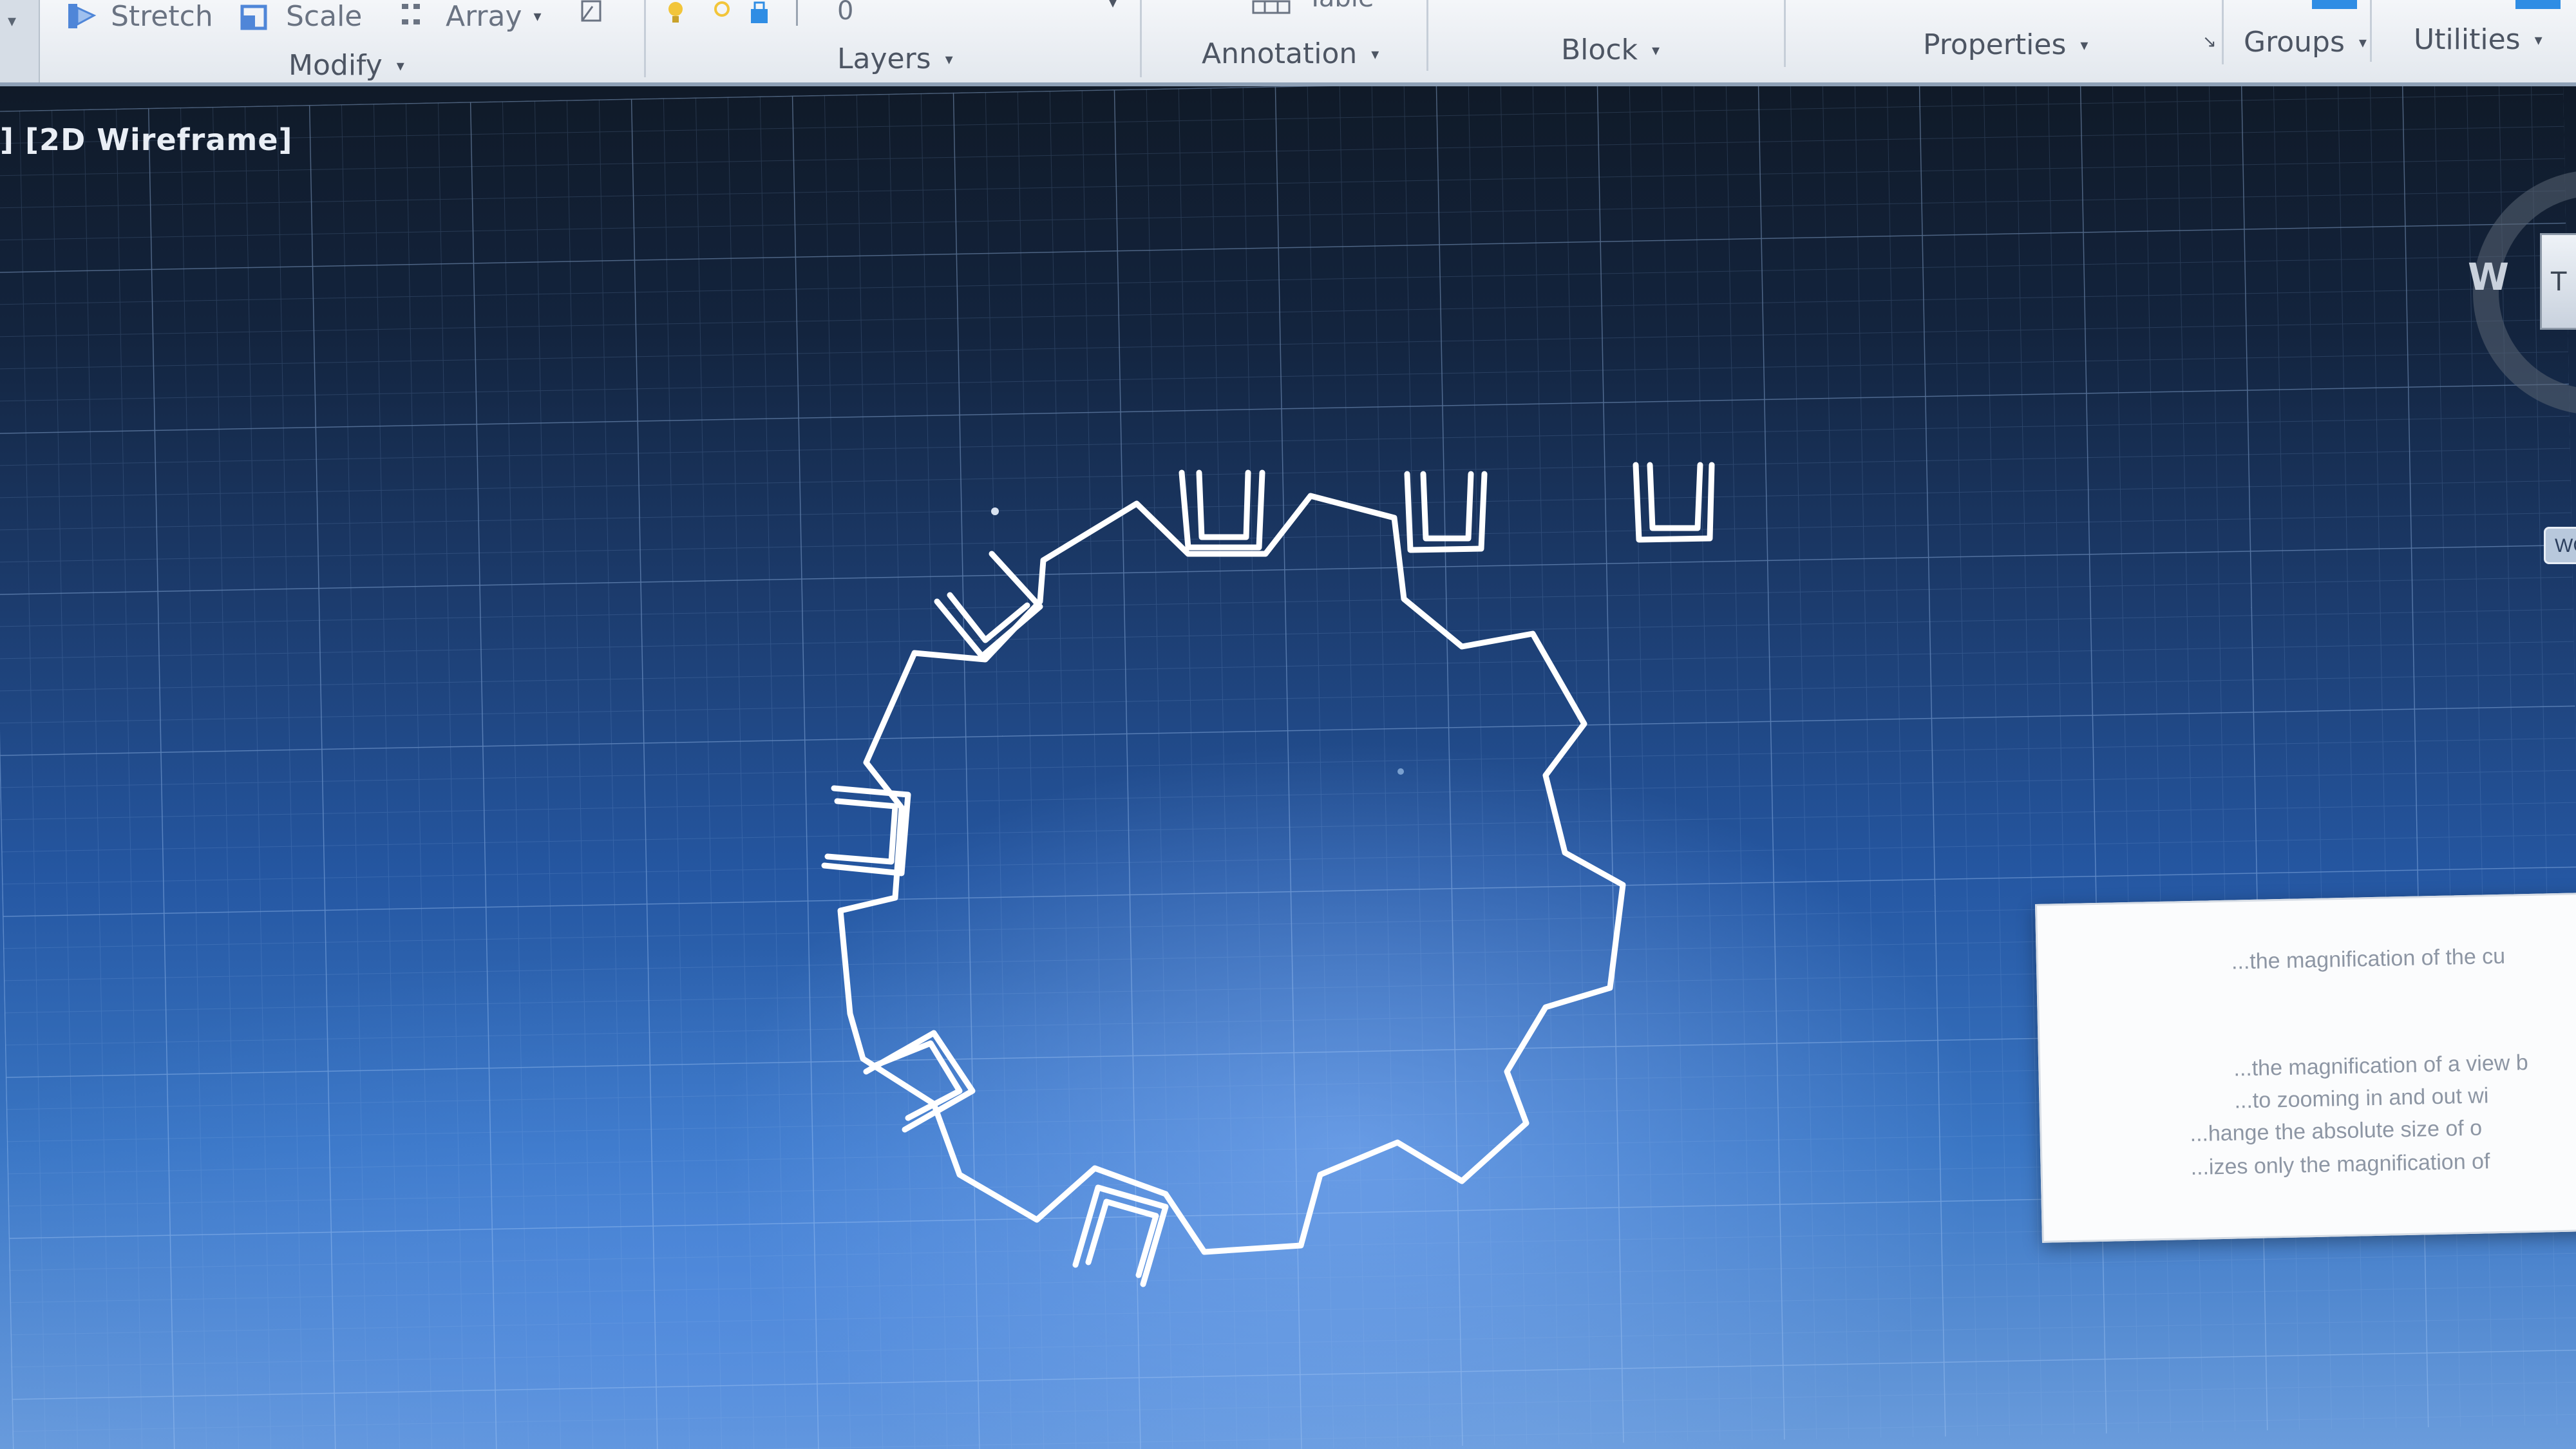 Image resolution: width=2576 pixels, height=1449 pixels. Describe the element at coordinates (1341, 6) in the screenshot. I see `table-button-label: Table` at that location.